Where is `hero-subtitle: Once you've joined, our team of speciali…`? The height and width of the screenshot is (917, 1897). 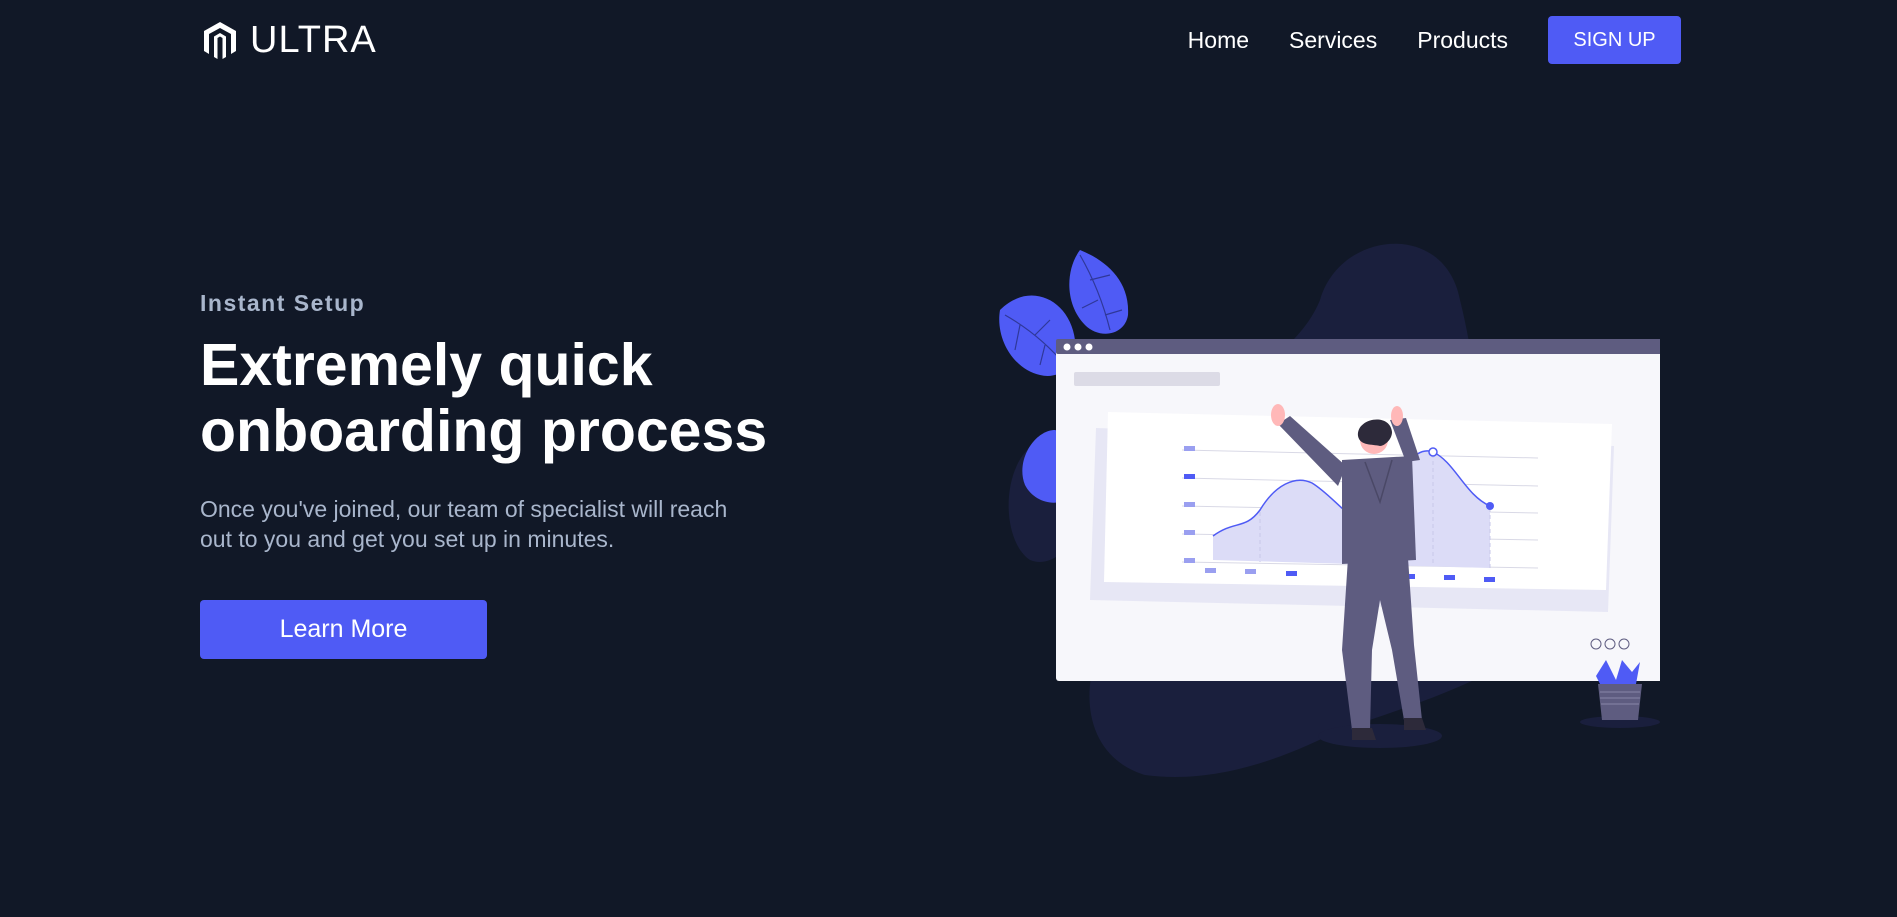
hero-subtitle: Once you've joined, our team of speciali… is located at coordinates (464, 524).